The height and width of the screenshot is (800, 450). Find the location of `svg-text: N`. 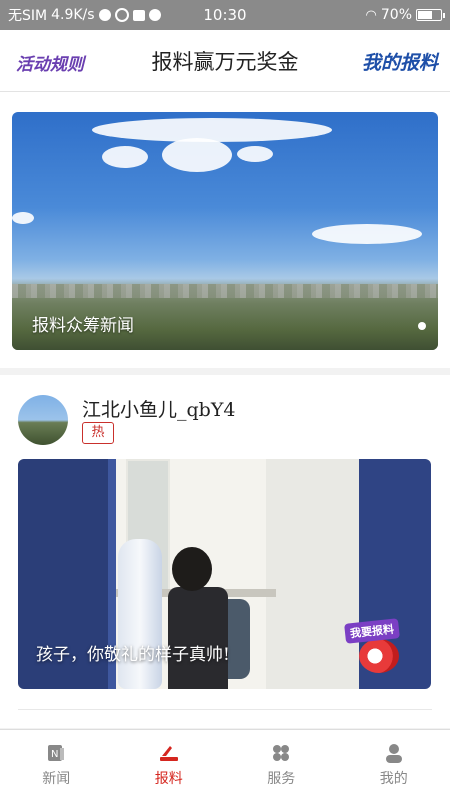

svg-text: N is located at coordinates (54, 754).